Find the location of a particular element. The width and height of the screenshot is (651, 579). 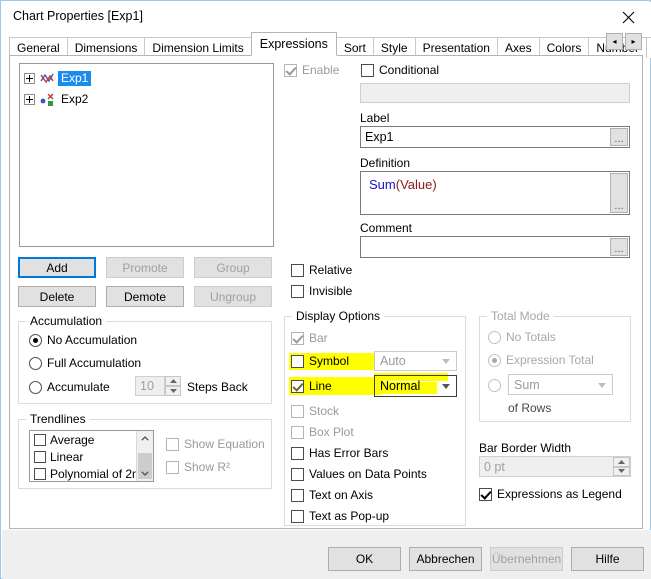

enable-checkbox: Enable is located at coordinates (311, 70).